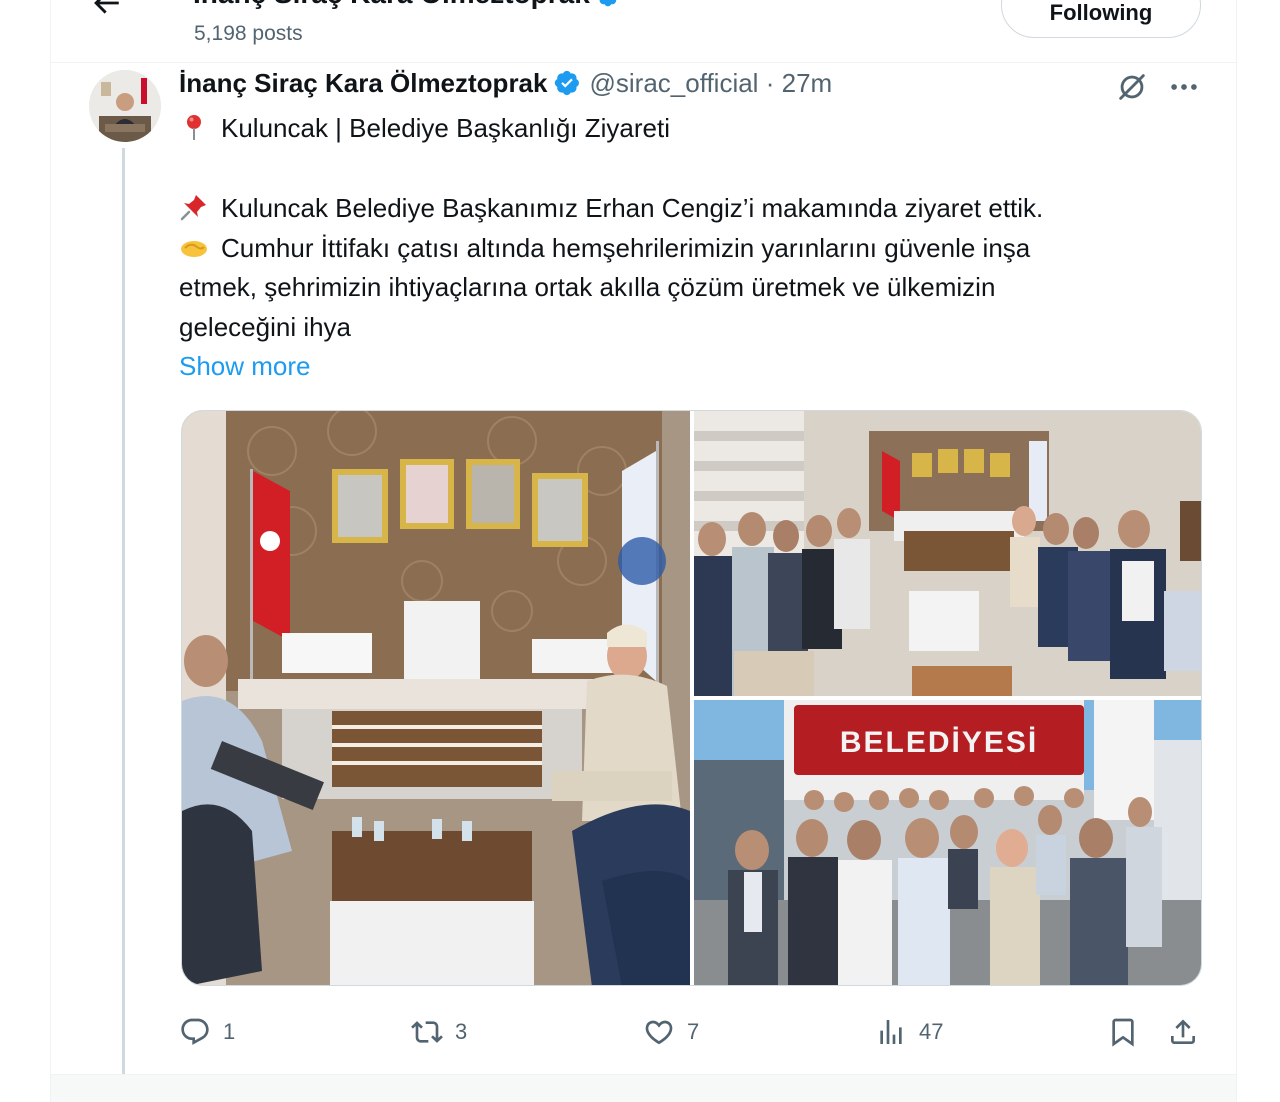  I want to click on post-count: 5,198 posts, so click(248, 33).